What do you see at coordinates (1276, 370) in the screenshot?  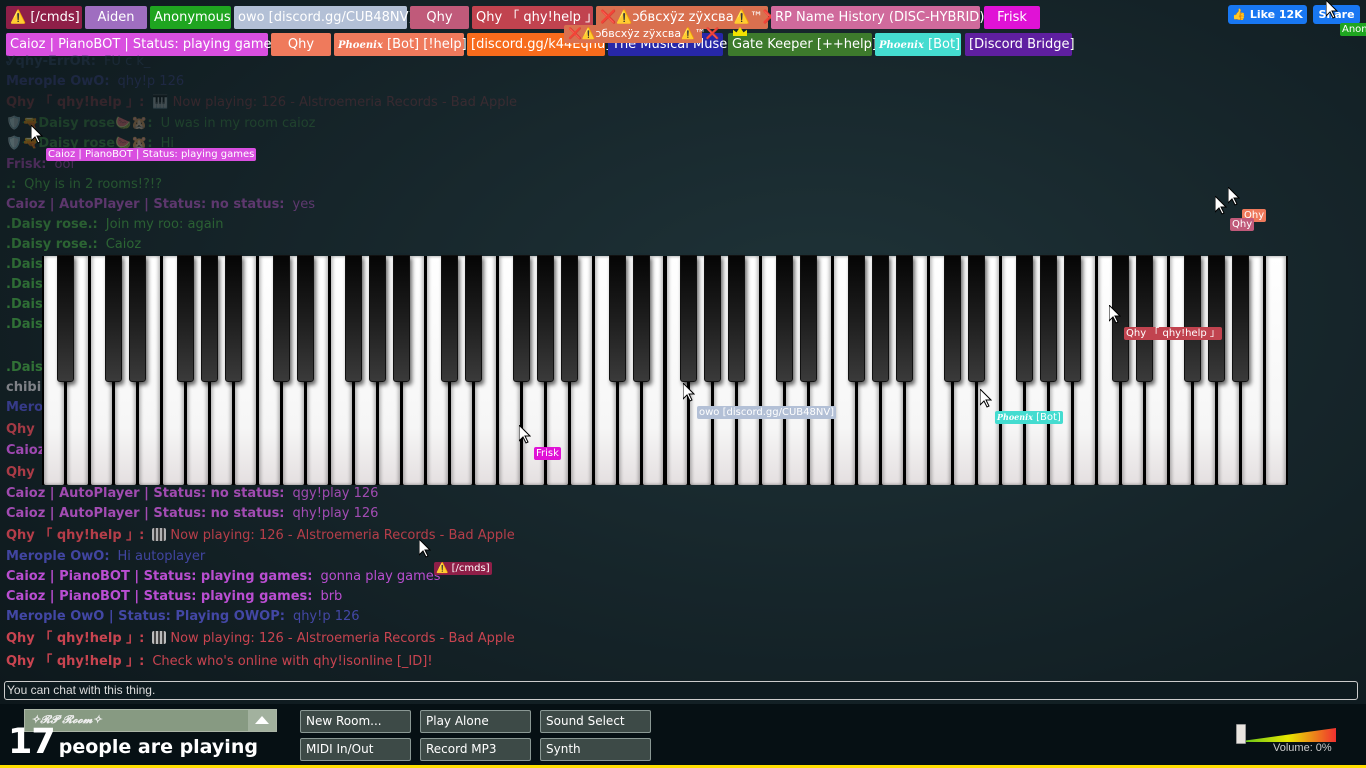 I see `white-key` at bounding box center [1276, 370].